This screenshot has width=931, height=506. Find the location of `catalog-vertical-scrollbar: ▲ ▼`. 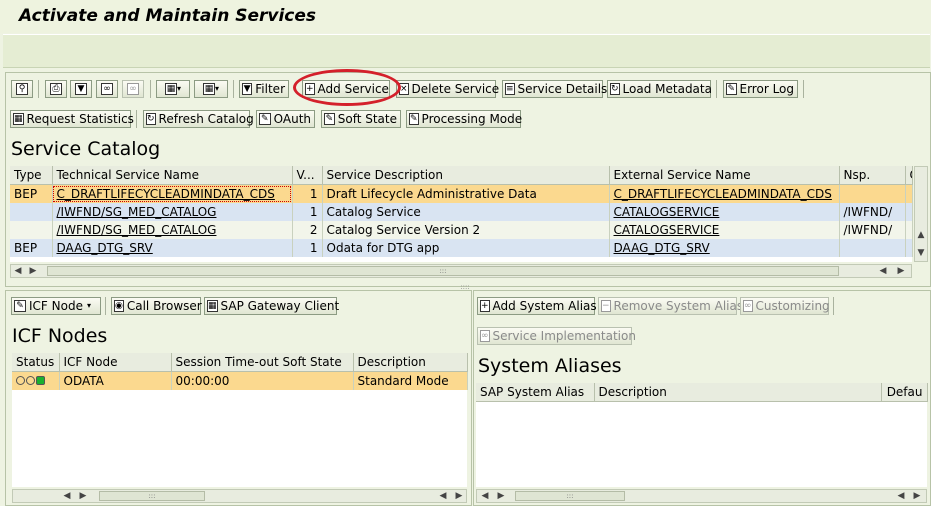

catalog-vertical-scrollbar: ▲ ▼ is located at coordinates (921, 214).